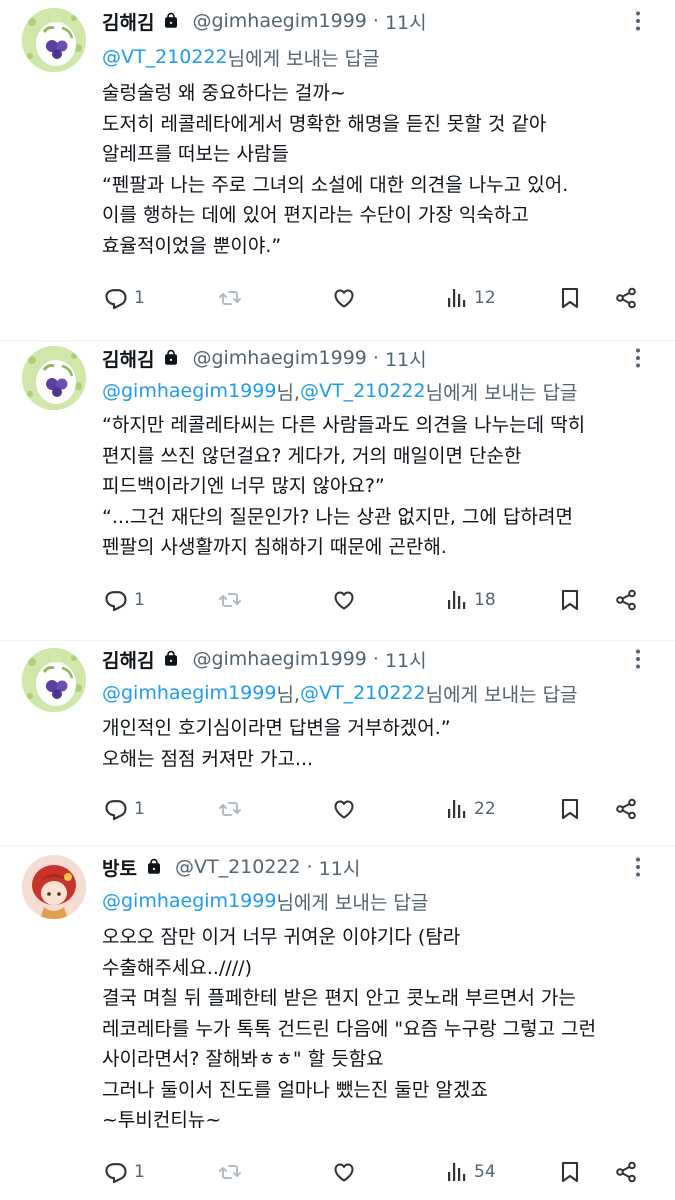 The width and height of the screenshot is (675, 1200). I want to click on view-count: 54, so click(485, 1172).